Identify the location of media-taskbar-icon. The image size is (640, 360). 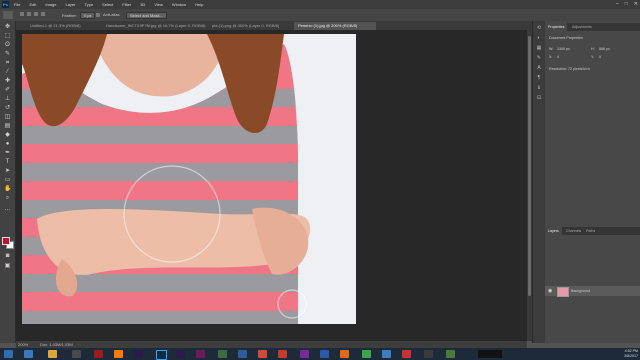
(76, 354).